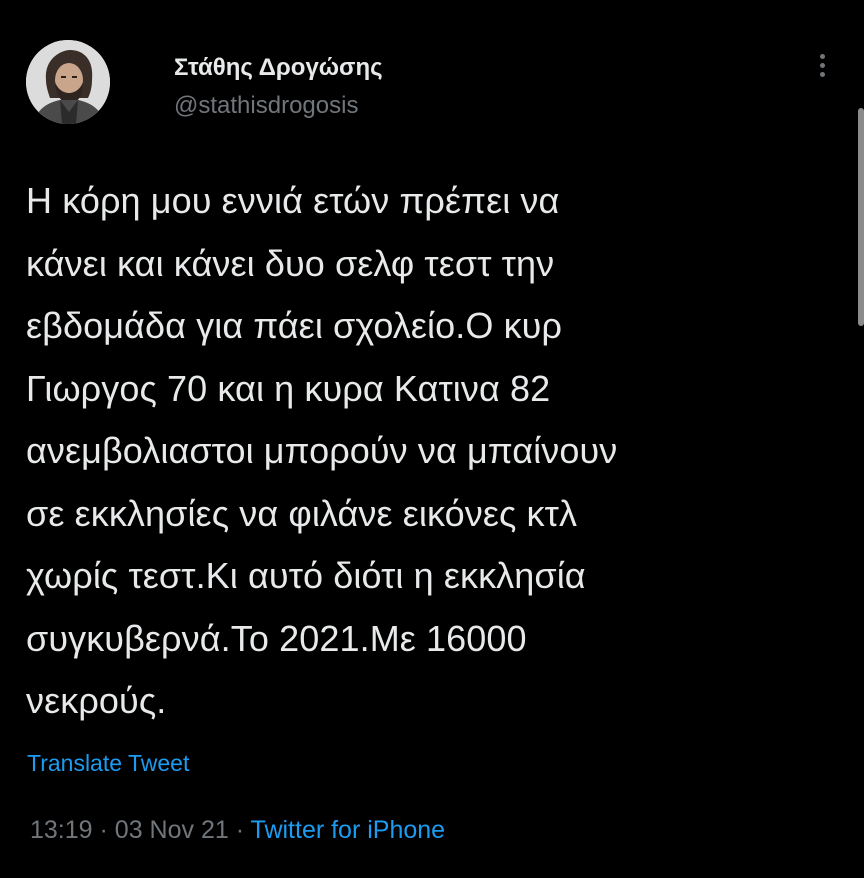 The width and height of the screenshot is (864, 878). What do you see at coordinates (290, 263) in the screenshot?
I see `tweet-text-line: κάνει και κάνει δυο σελφ τεστ την` at bounding box center [290, 263].